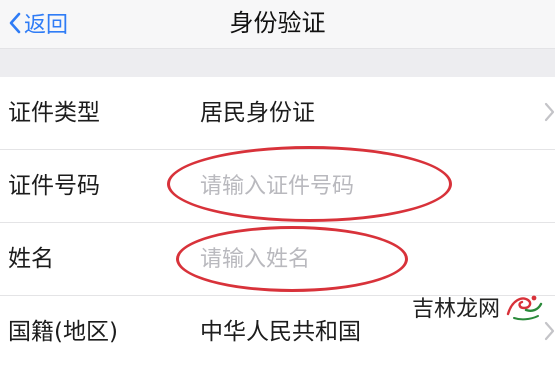  I want to click on nationality-label: 国籍(地区), so click(63, 332).